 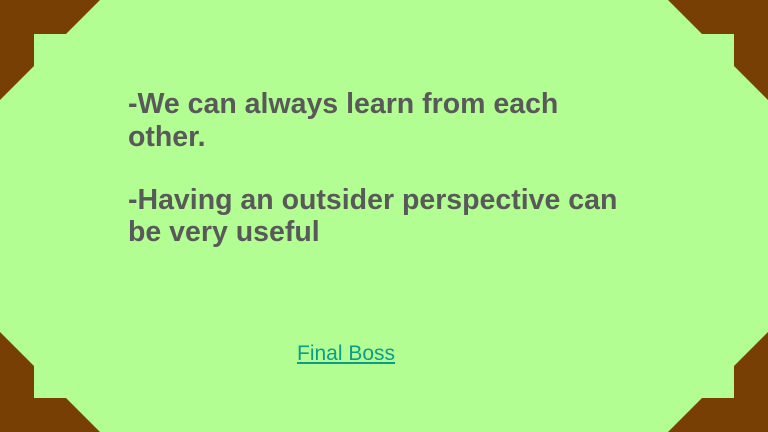 I want to click on corner-decoration-top-left, so click(x=50, y=50).